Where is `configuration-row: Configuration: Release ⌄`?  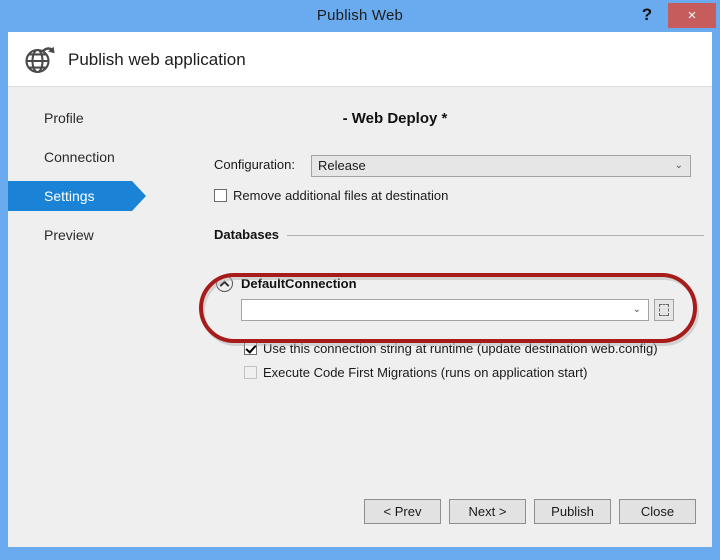 configuration-row: Configuration: Release ⌄ is located at coordinates (454, 166).